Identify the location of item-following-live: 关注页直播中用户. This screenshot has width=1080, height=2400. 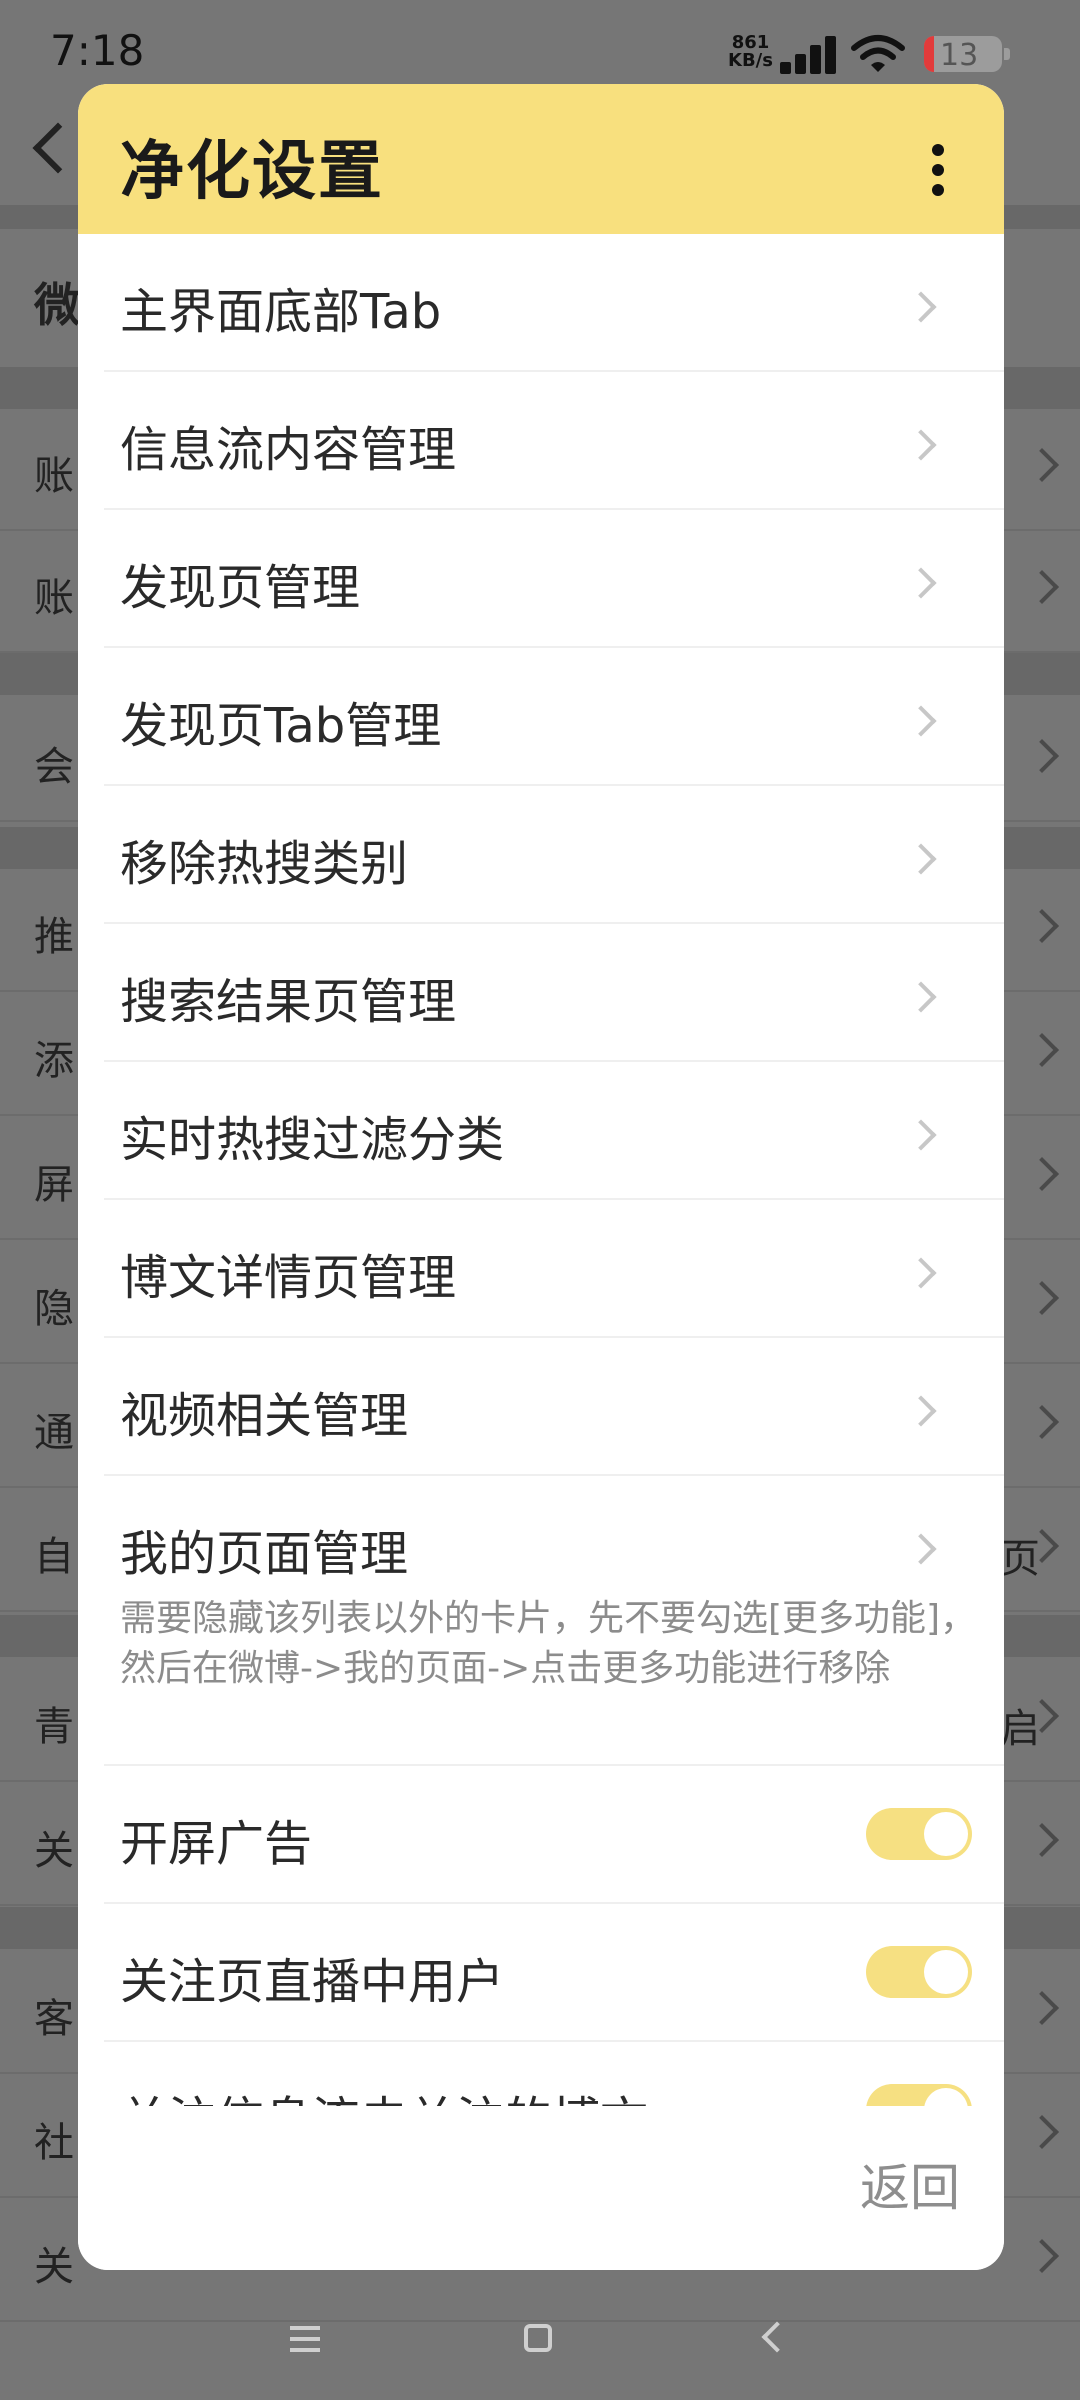
(541, 1972).